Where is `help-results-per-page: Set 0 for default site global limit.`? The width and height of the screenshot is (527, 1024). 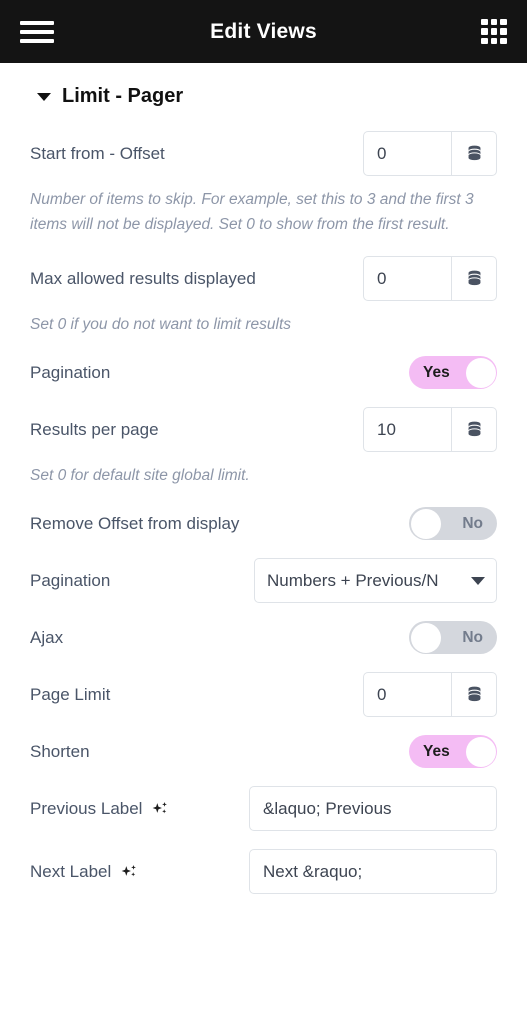 help-results-per-page: Set 0 for default site global limit. is located at coordinates (140, 476).